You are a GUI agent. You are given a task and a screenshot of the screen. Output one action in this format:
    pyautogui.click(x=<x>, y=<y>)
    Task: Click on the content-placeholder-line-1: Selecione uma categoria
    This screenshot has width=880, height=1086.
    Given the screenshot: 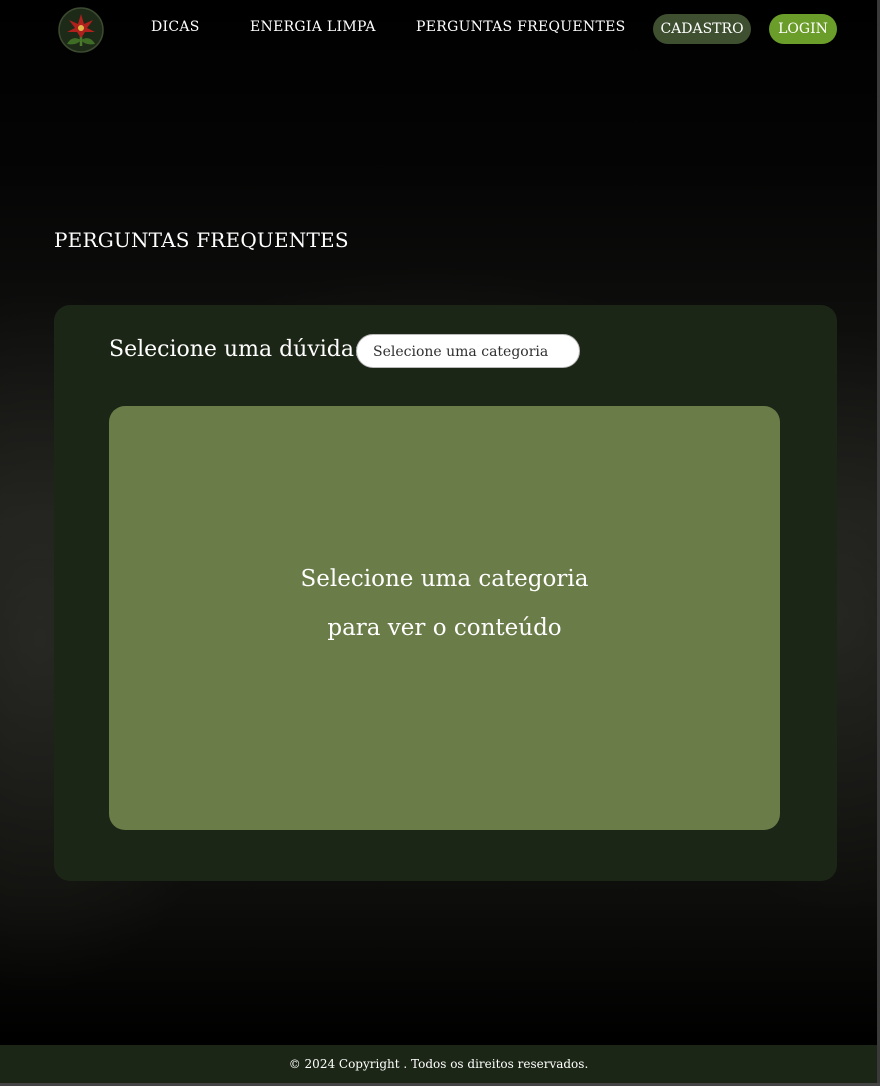 What is the action you would take?
    pyautogui.click(x=444, y=579)
    